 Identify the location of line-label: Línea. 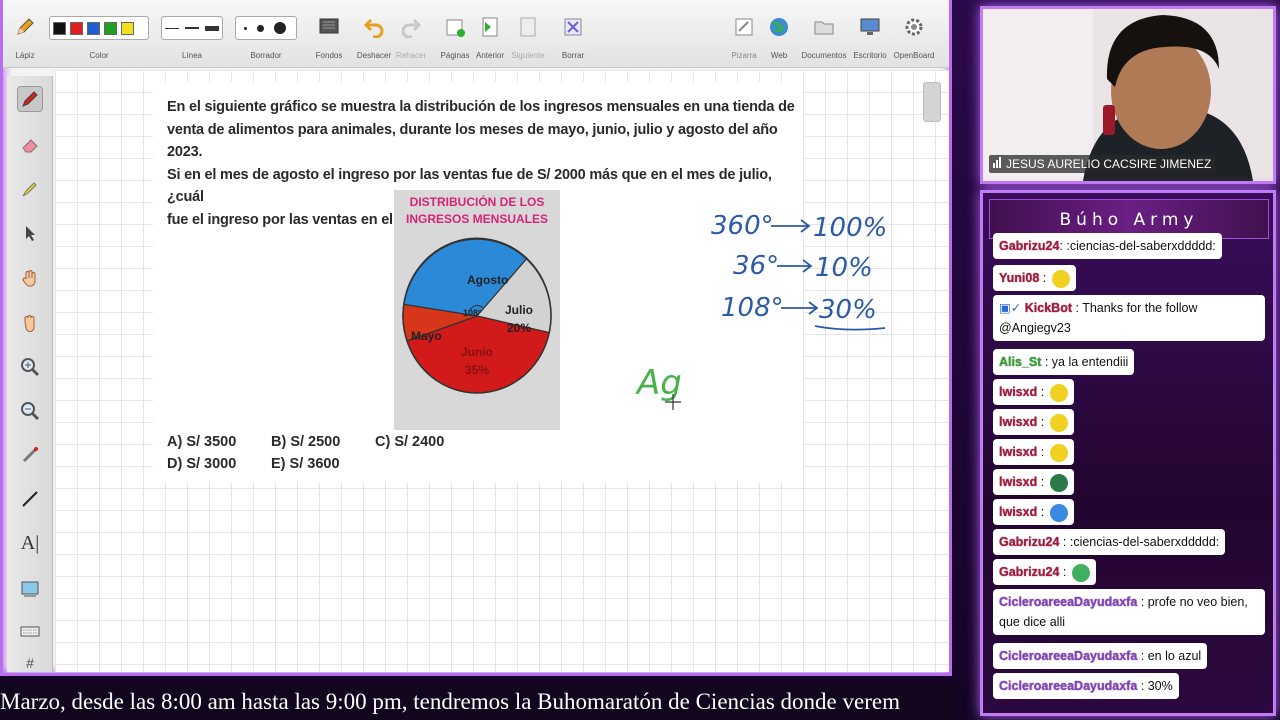
(192, 55).